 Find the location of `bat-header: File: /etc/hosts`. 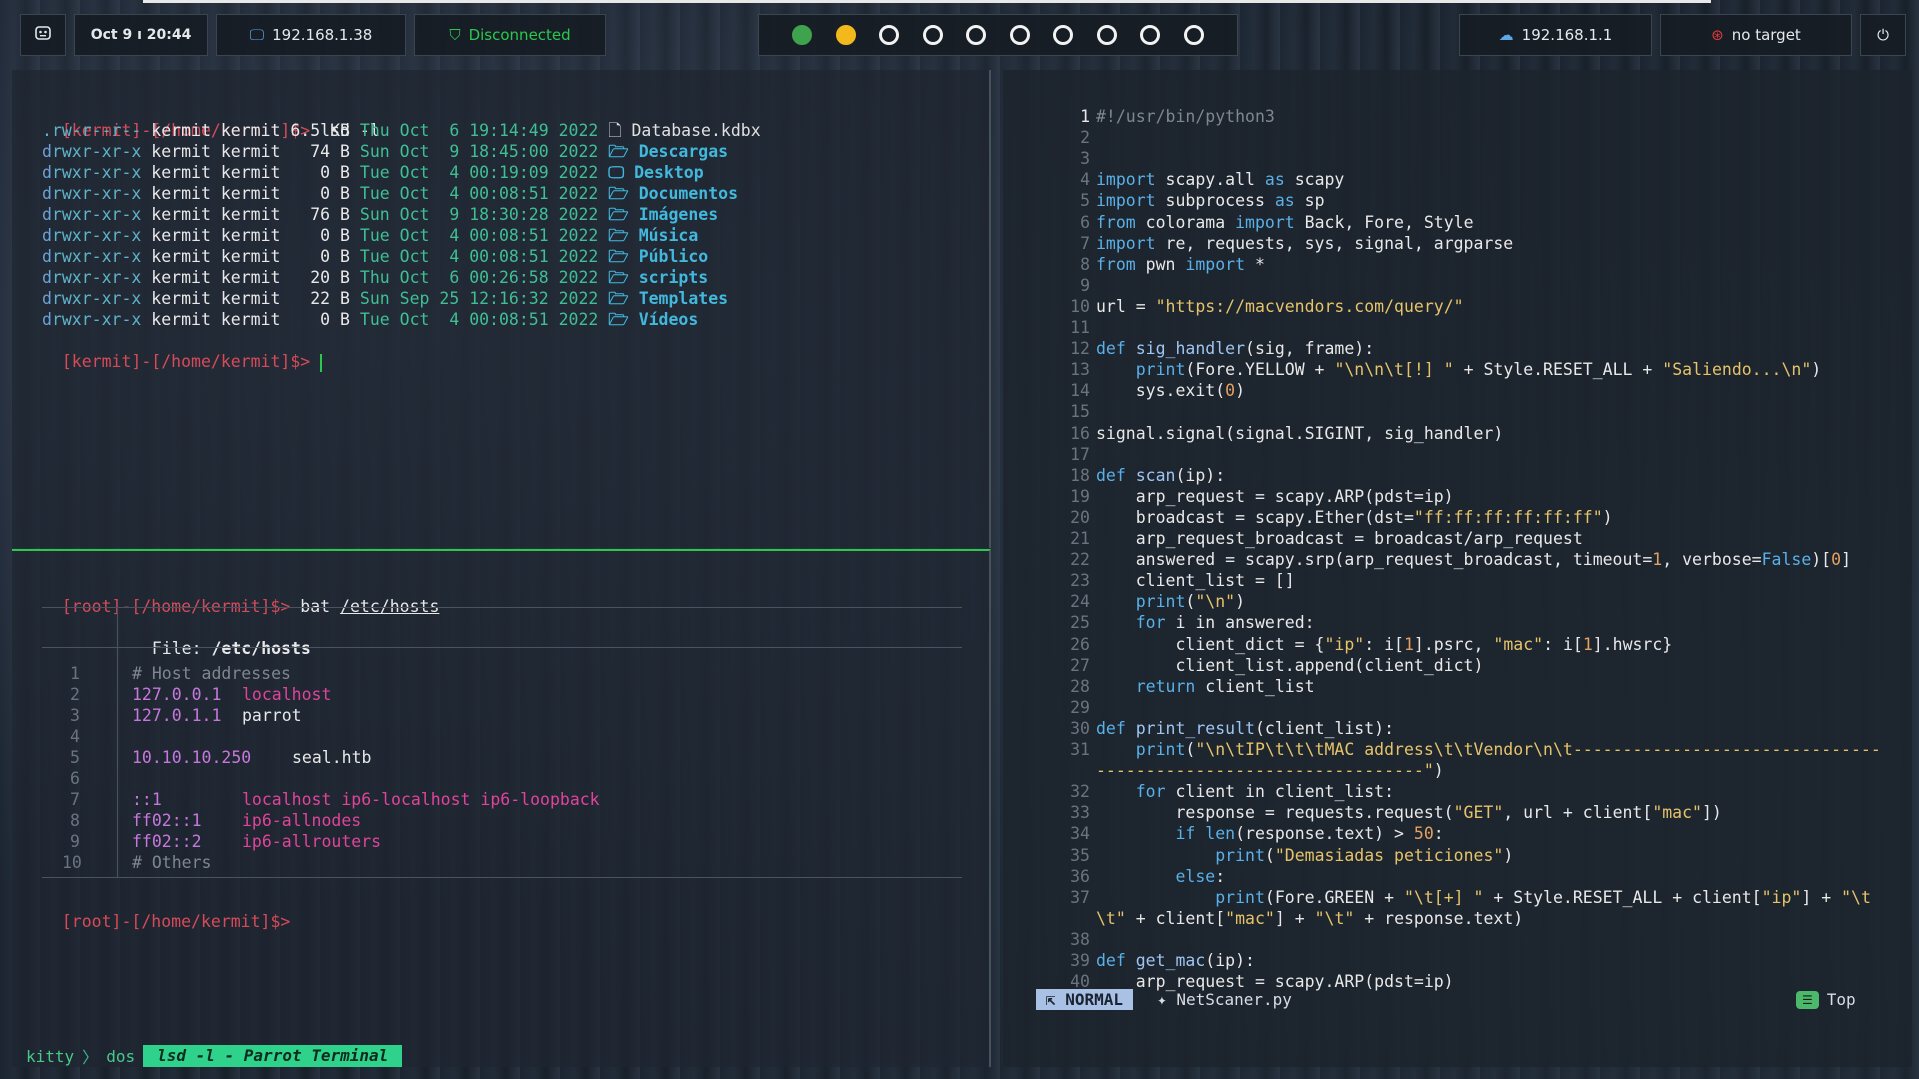

bat-header: File: /etc/hosts is located at coordinates (221, 637).